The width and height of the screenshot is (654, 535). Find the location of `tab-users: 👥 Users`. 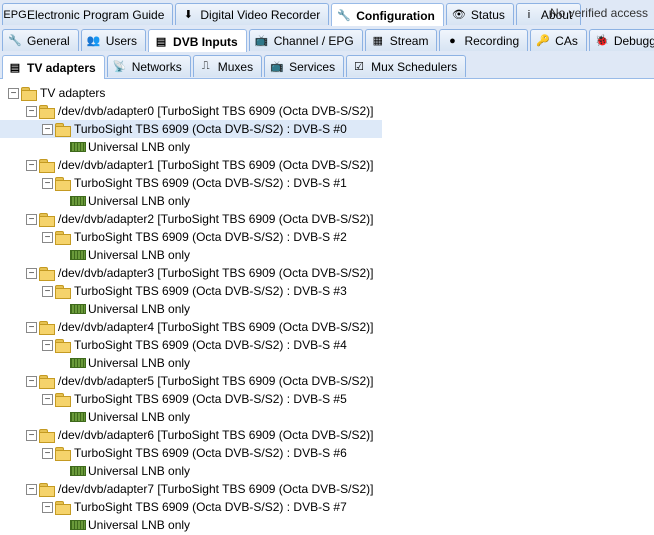

tab-users: 👥 Users is located at coordinates (113, 40).